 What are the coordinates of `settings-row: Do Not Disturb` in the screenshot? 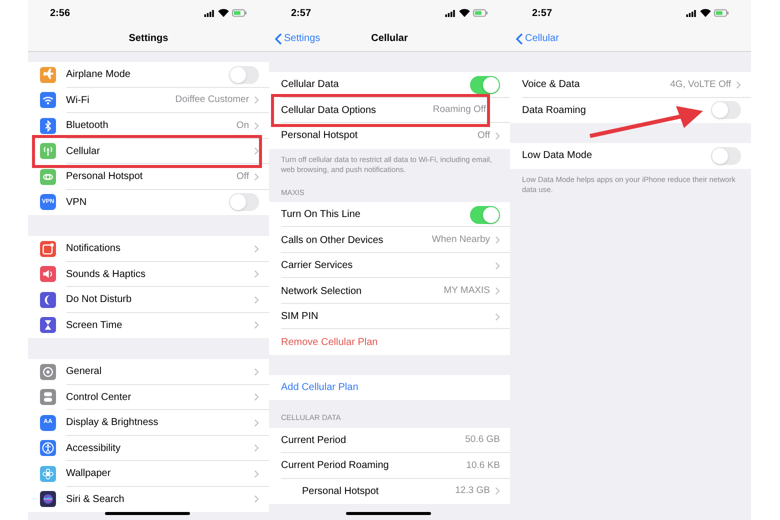 It's located at (148, 299).